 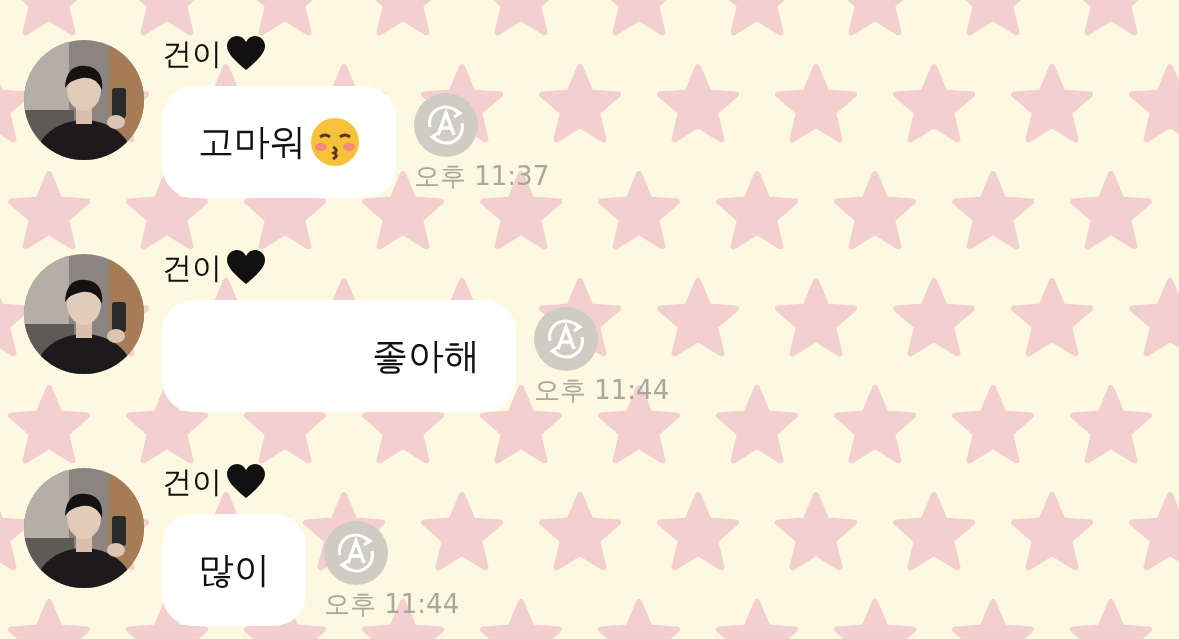 I want to click on message-time: 오후 11:37, so click(x=482, y=176).